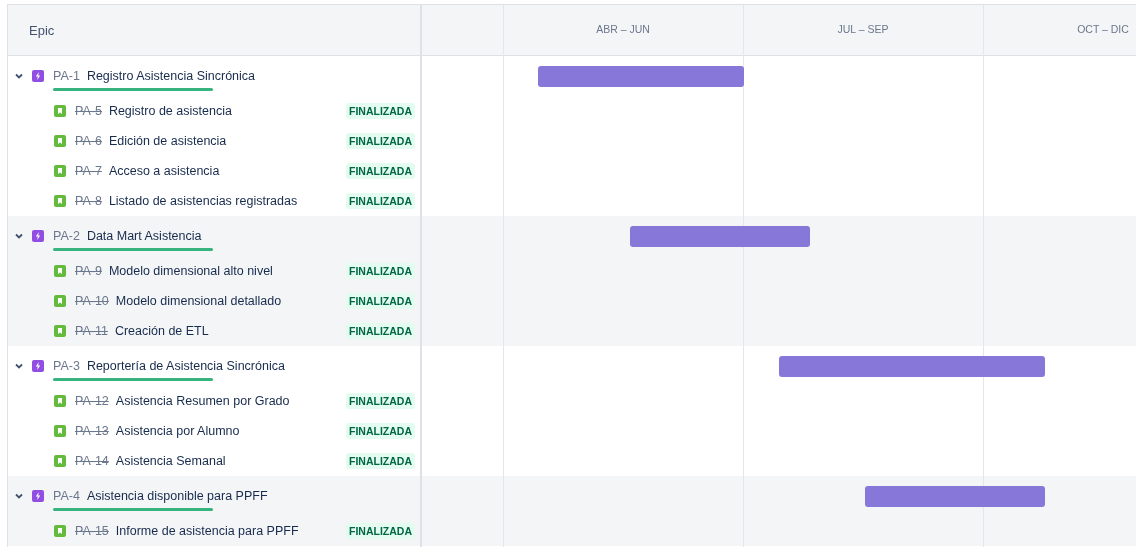 The image size is (1136, 547). I want to click on quarter-label: ABR – JUN, so click(623, 29).